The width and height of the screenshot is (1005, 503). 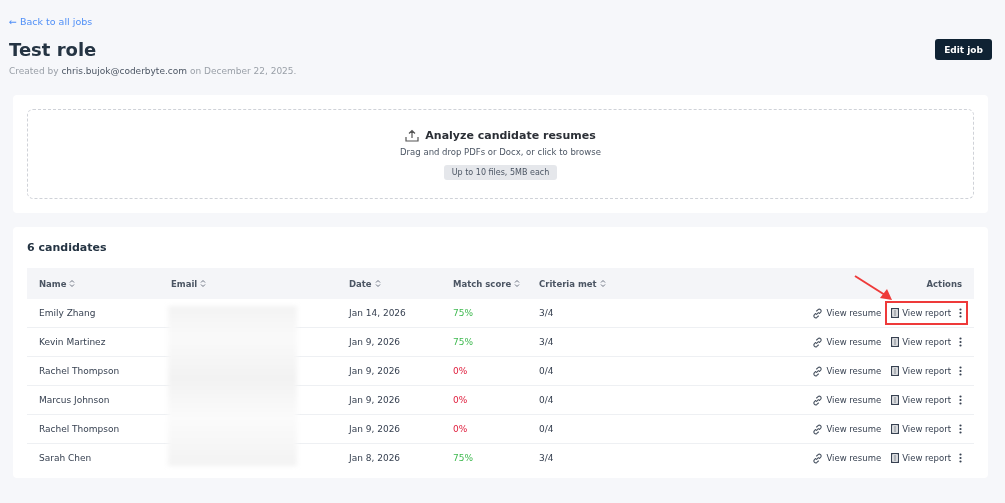 What do you see at coordinates (568, 283) in the screenshot?
I see `column-header: Criteria met` at bounding box center [568, 283].